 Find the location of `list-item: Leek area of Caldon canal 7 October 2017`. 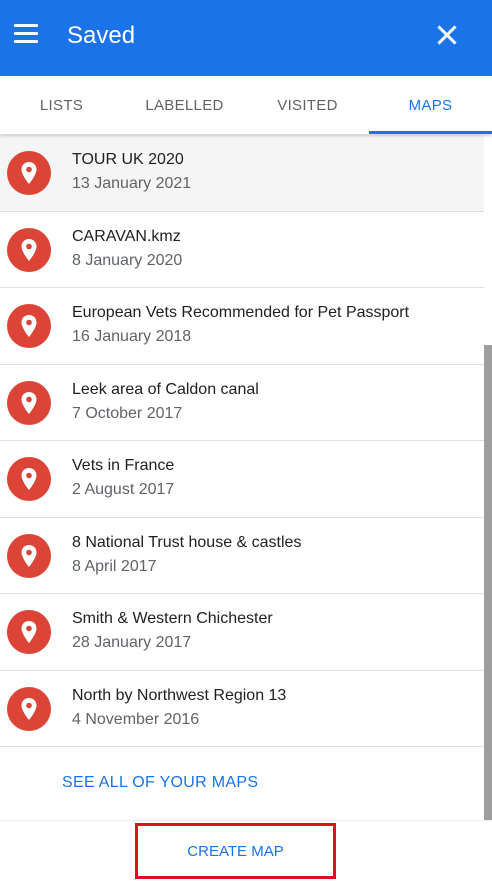

list-item: Leek area of Caldon canal 7 October 2017 is located at coordinates (242, 402).